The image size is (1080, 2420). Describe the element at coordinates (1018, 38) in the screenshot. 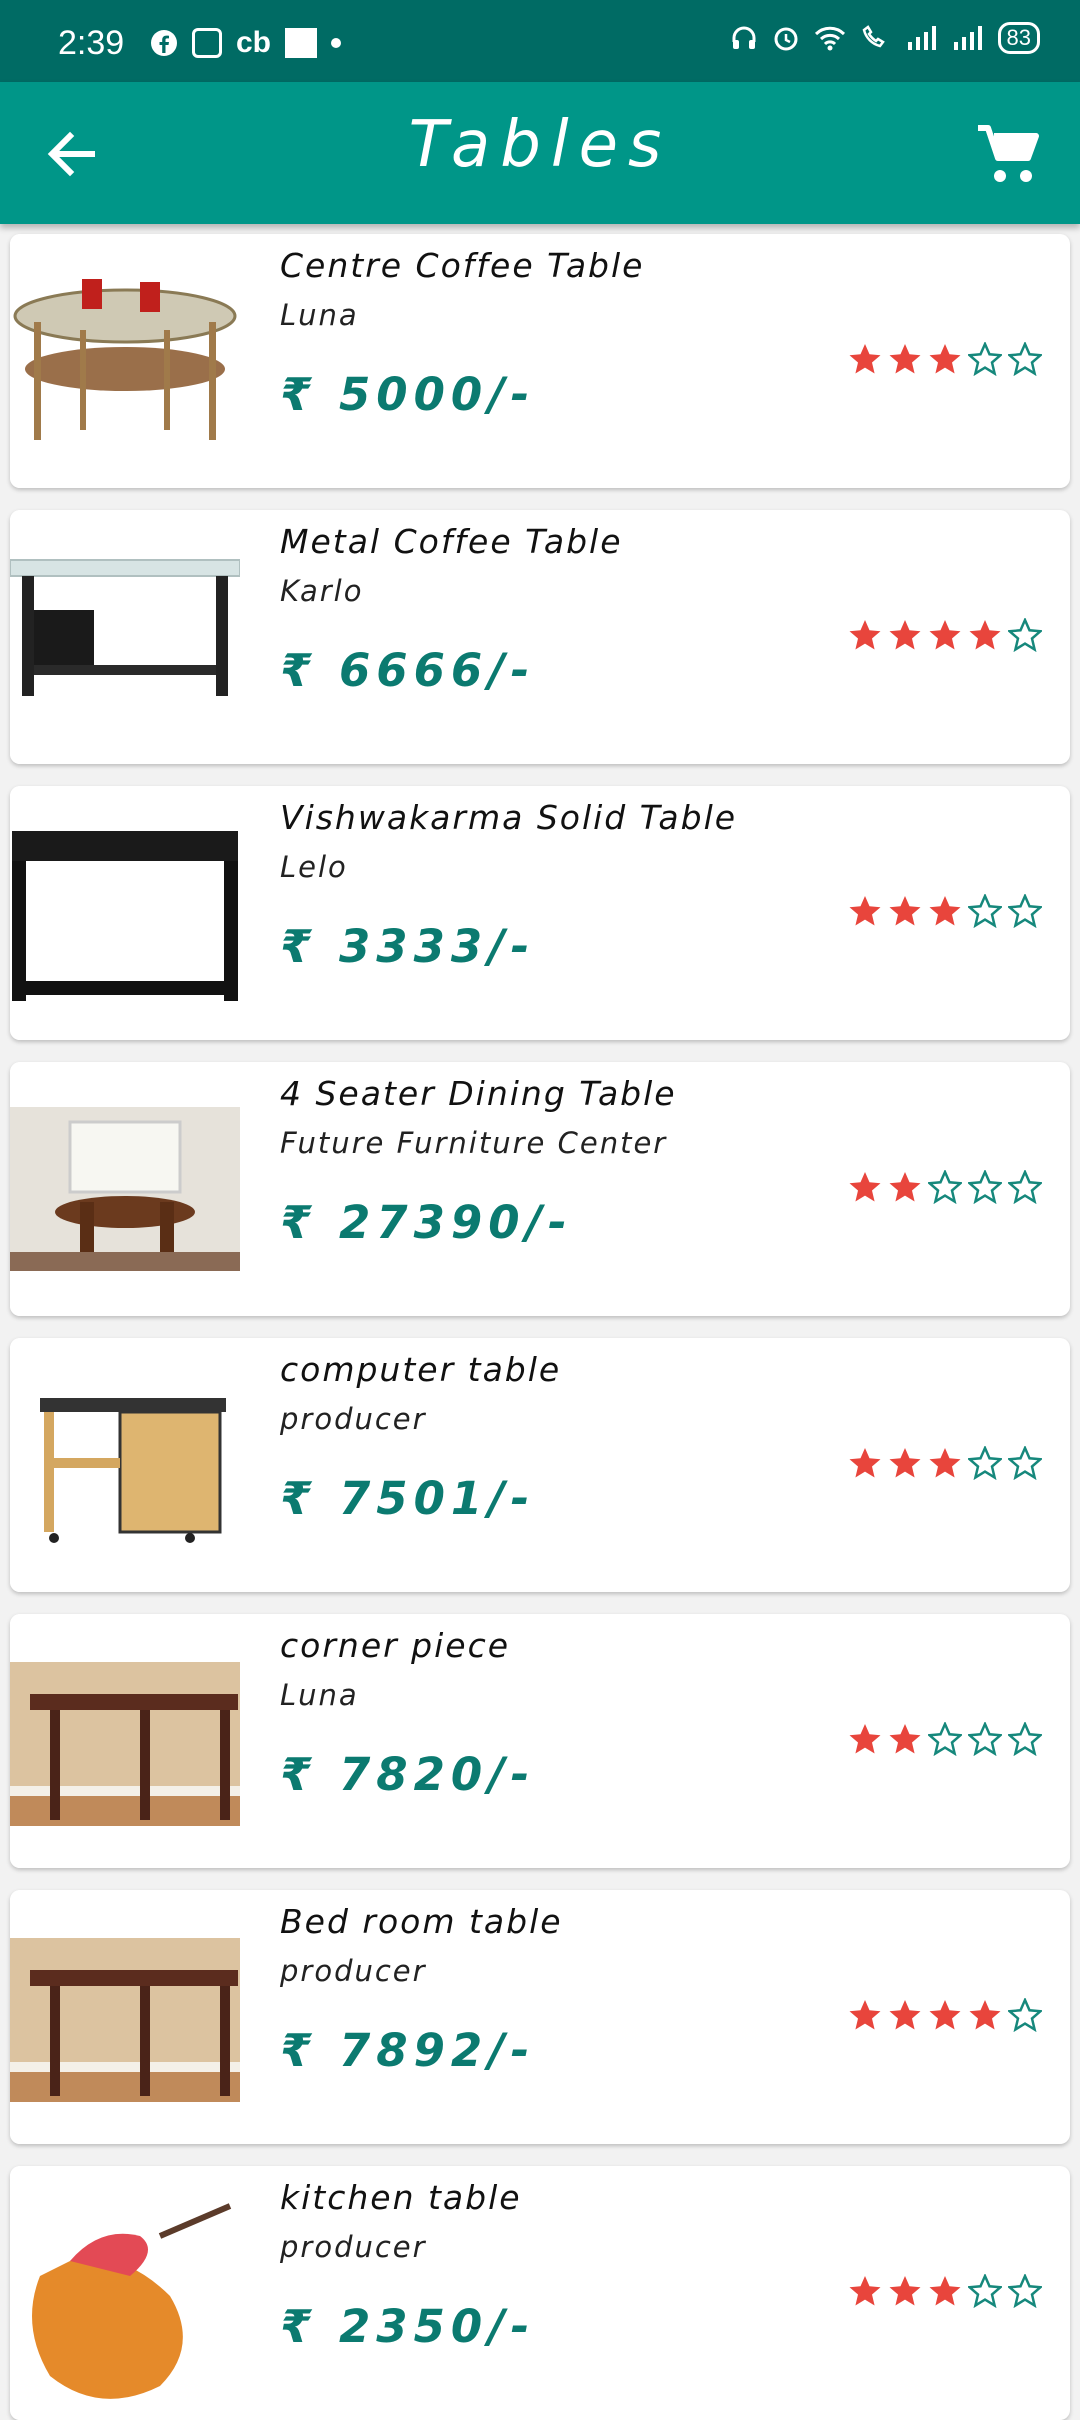

I see `battery-indicator: 83` at that location.